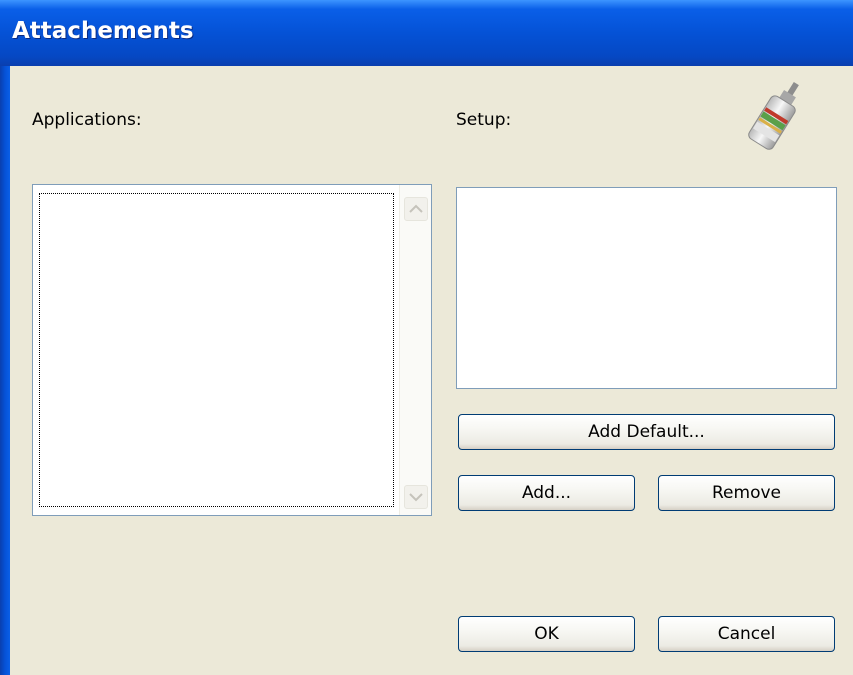  What do you see at coordinates (776, 118) in the screenshot?
I see `glue-bottle-icon` at bounding box center [776, 118].